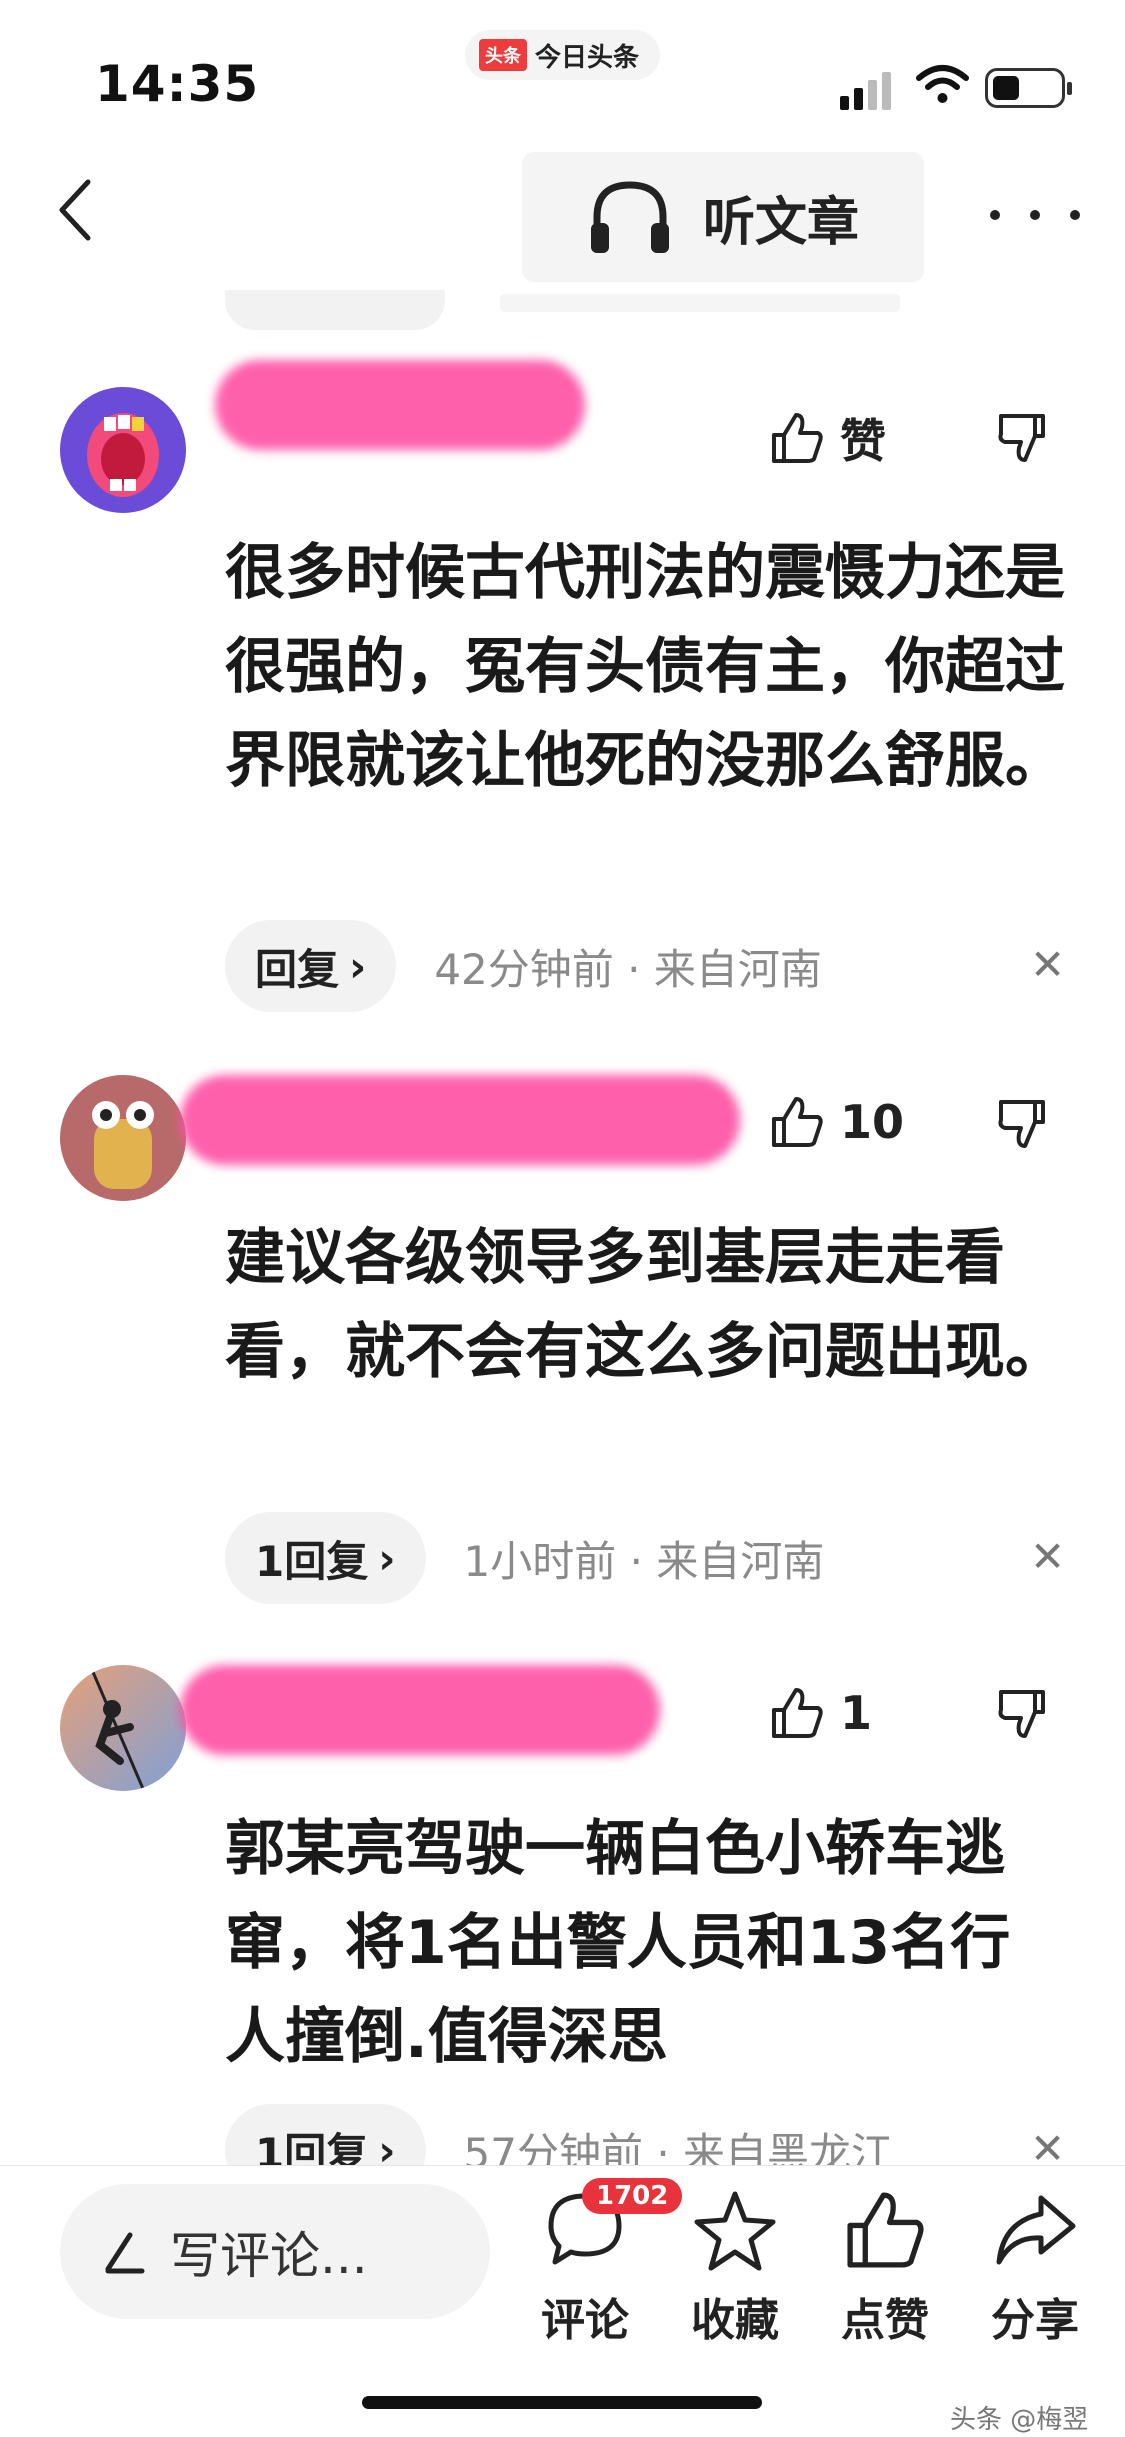 Image resolution: width=1125 pixels, height=2437 pixels. I want to click on like-count: 1, so click(856, 1713).